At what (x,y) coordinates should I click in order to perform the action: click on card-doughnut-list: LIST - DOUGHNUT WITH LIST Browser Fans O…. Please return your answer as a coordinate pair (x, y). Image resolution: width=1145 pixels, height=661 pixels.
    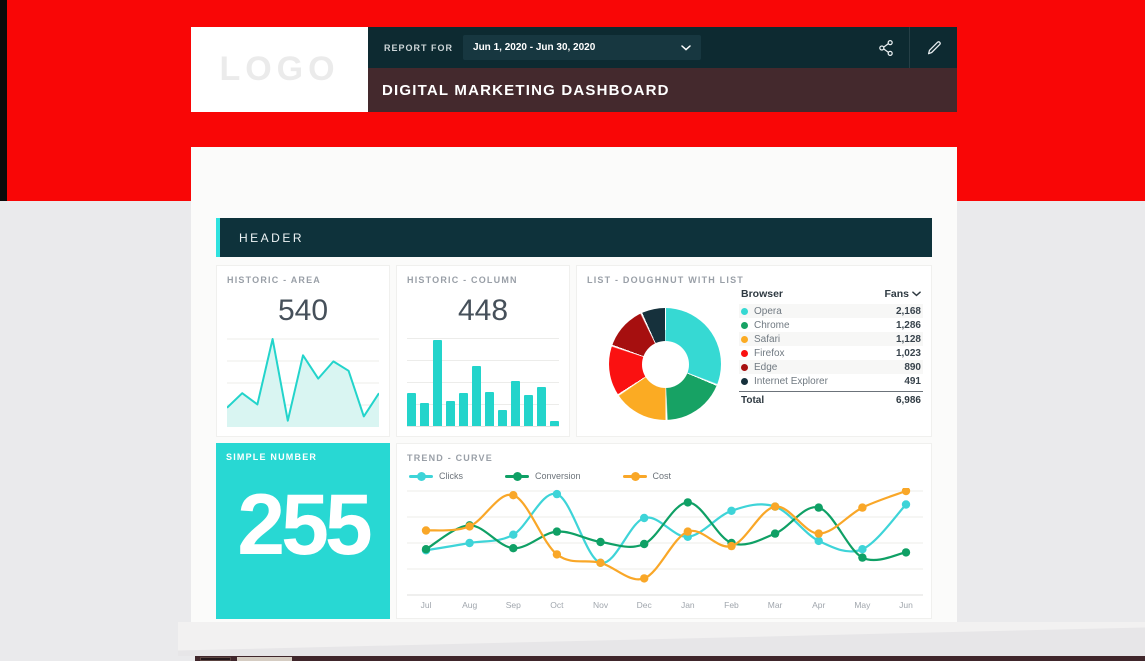
    Looking at the image, I should click on (754, 351).